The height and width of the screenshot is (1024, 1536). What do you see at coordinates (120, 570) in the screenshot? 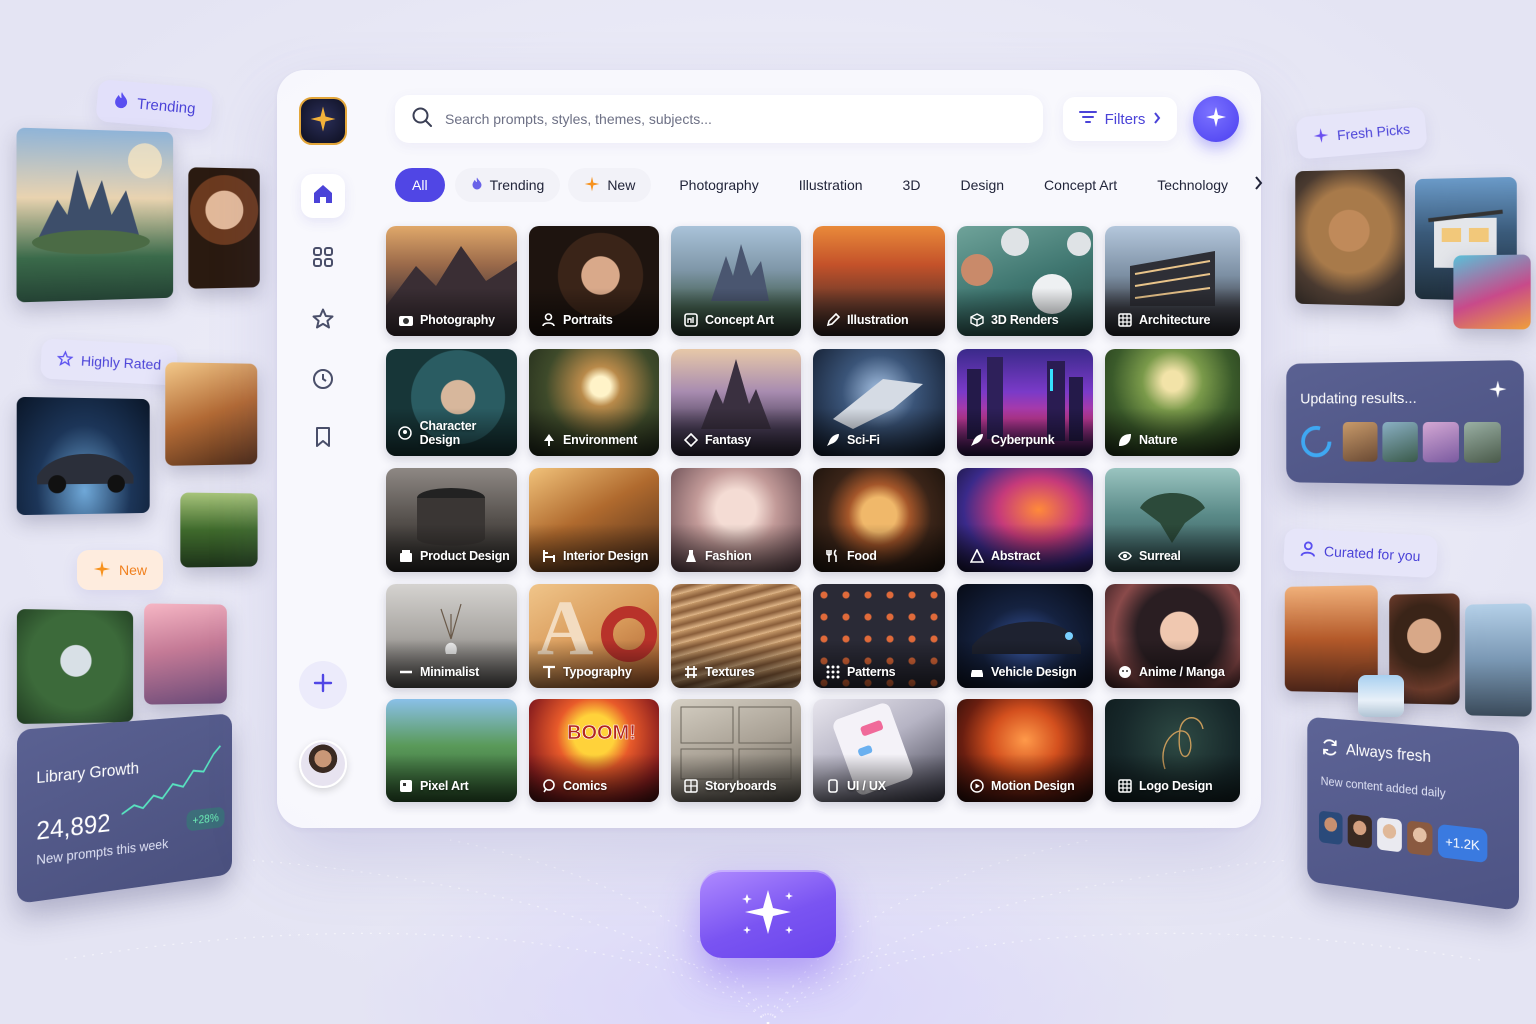
I see `new-pill: New` at bounding box center [120, 570].